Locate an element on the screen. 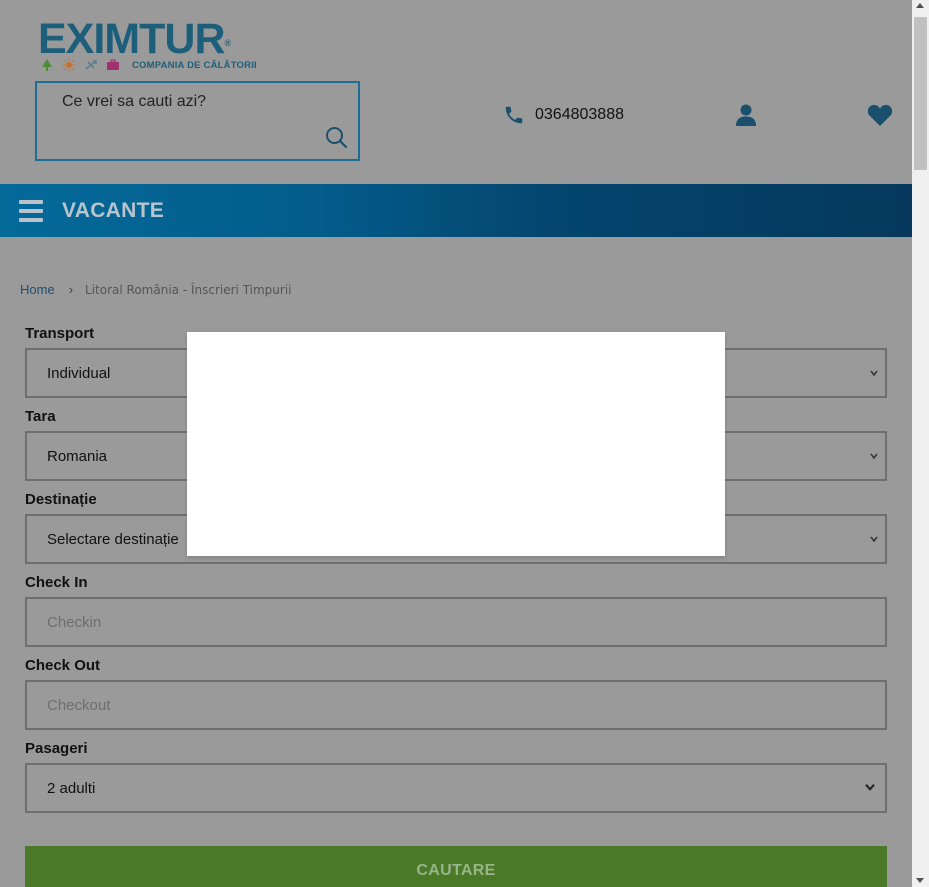 This screenshot has height=887, width=929. user-icon is located at coordinates (746, 115).